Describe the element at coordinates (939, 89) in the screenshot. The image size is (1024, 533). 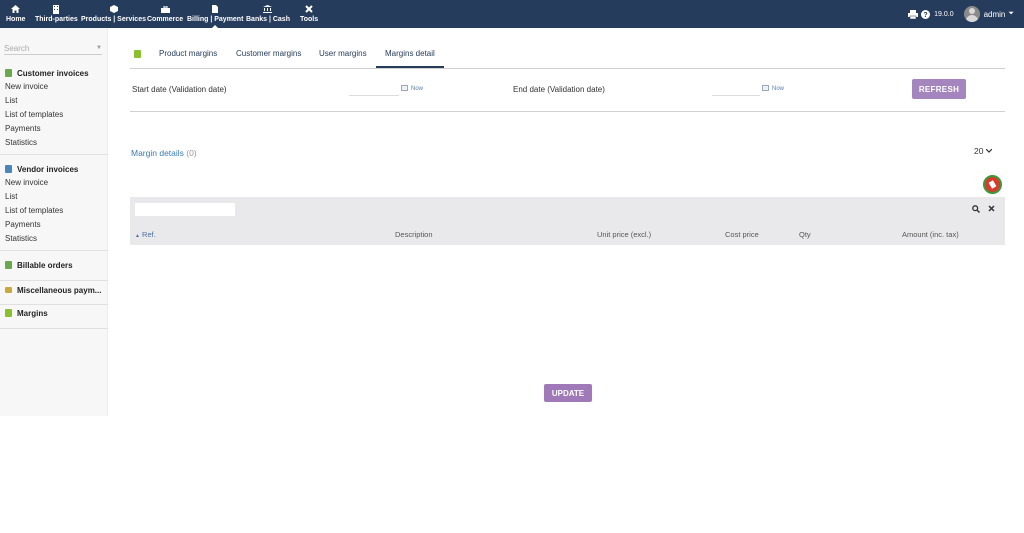
I see `refresh-button: REFRESH` at that location.